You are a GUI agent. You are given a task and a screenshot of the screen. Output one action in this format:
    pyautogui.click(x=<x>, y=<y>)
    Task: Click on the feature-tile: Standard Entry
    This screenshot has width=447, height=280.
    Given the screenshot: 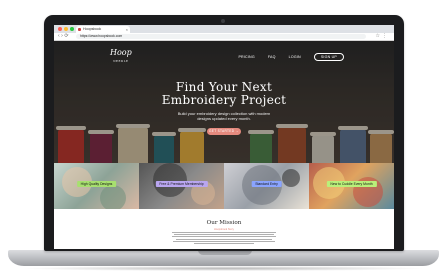 What is the action you would take?
    pyautogui.click(x=266, y=186)
    